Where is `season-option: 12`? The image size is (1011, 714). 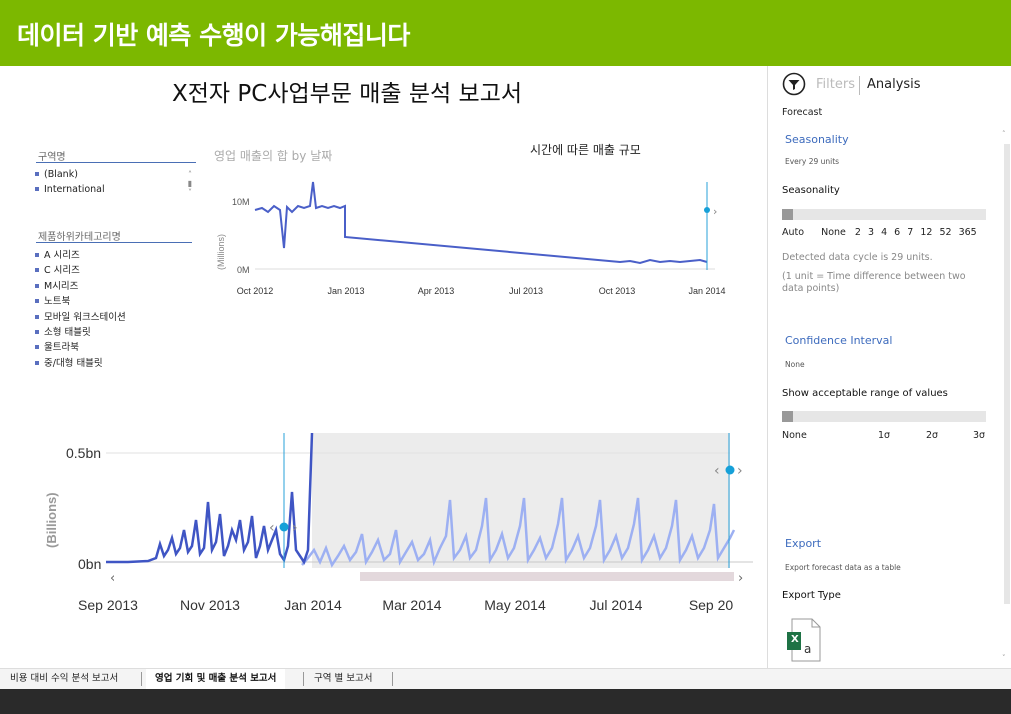
season-option: 12 is located at coordinates (926, 232).